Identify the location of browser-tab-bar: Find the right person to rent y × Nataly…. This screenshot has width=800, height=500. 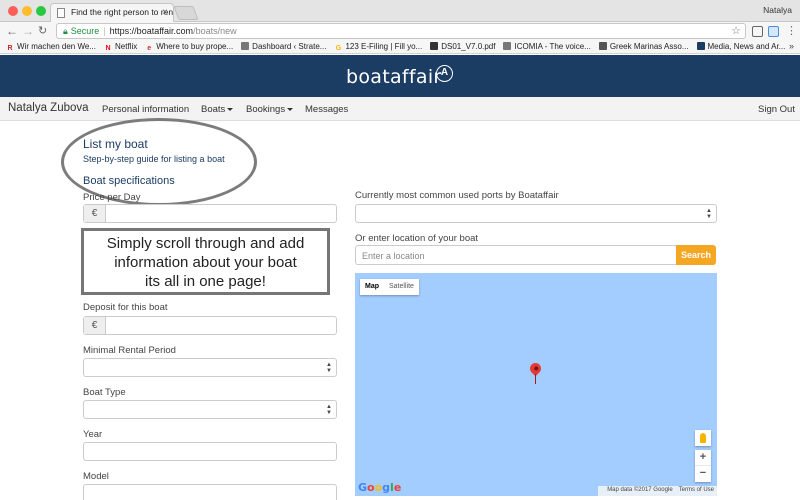
(400, 11).